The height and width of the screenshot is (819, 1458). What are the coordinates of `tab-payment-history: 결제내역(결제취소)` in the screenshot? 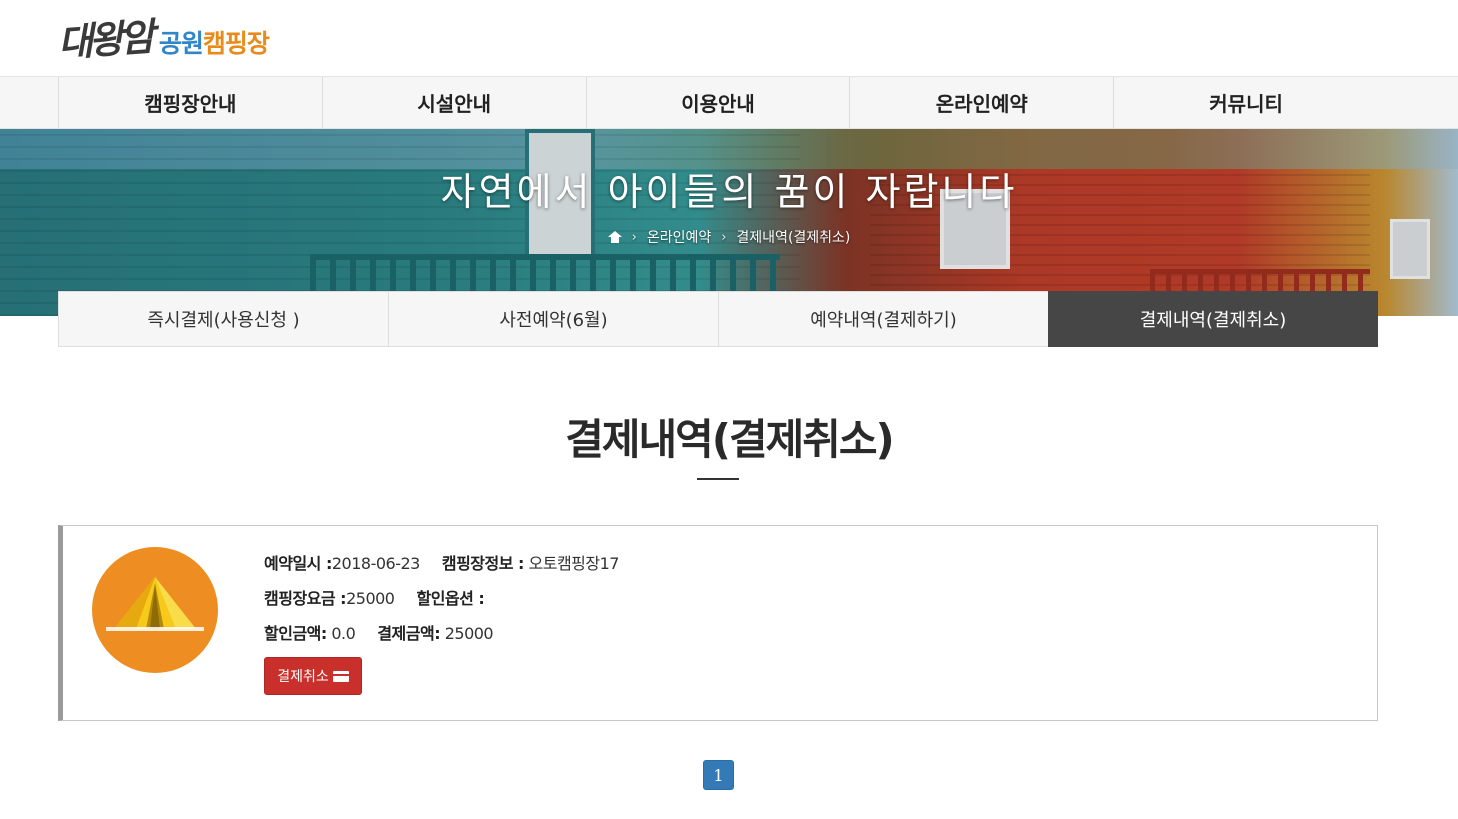 It's located at (1213, 319).